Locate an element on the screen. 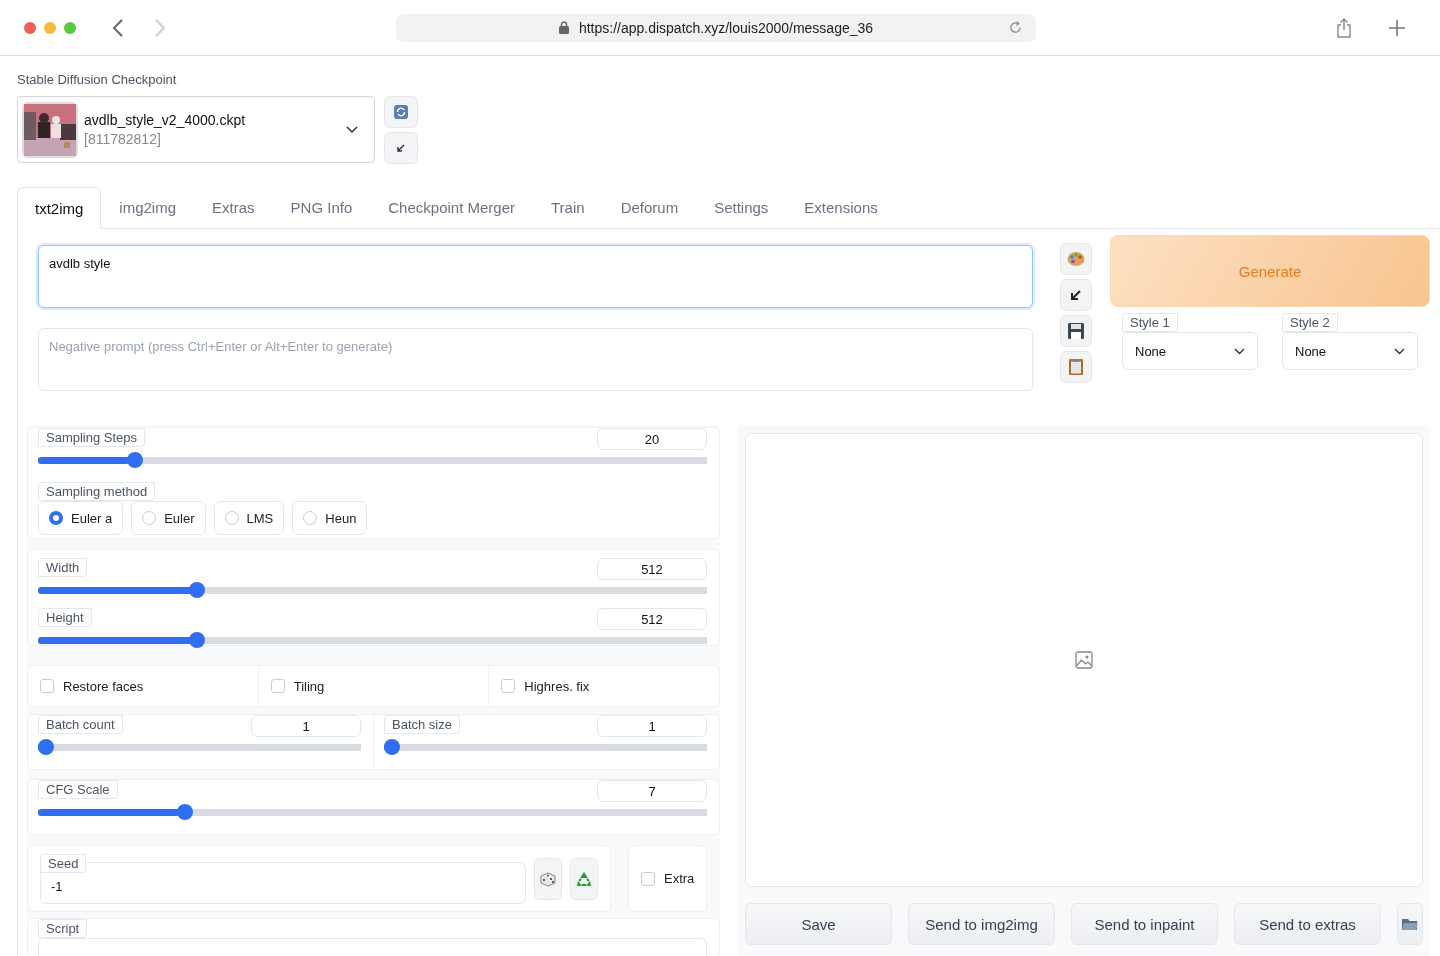  tab: txt2img is located at coordinates (59, 208).